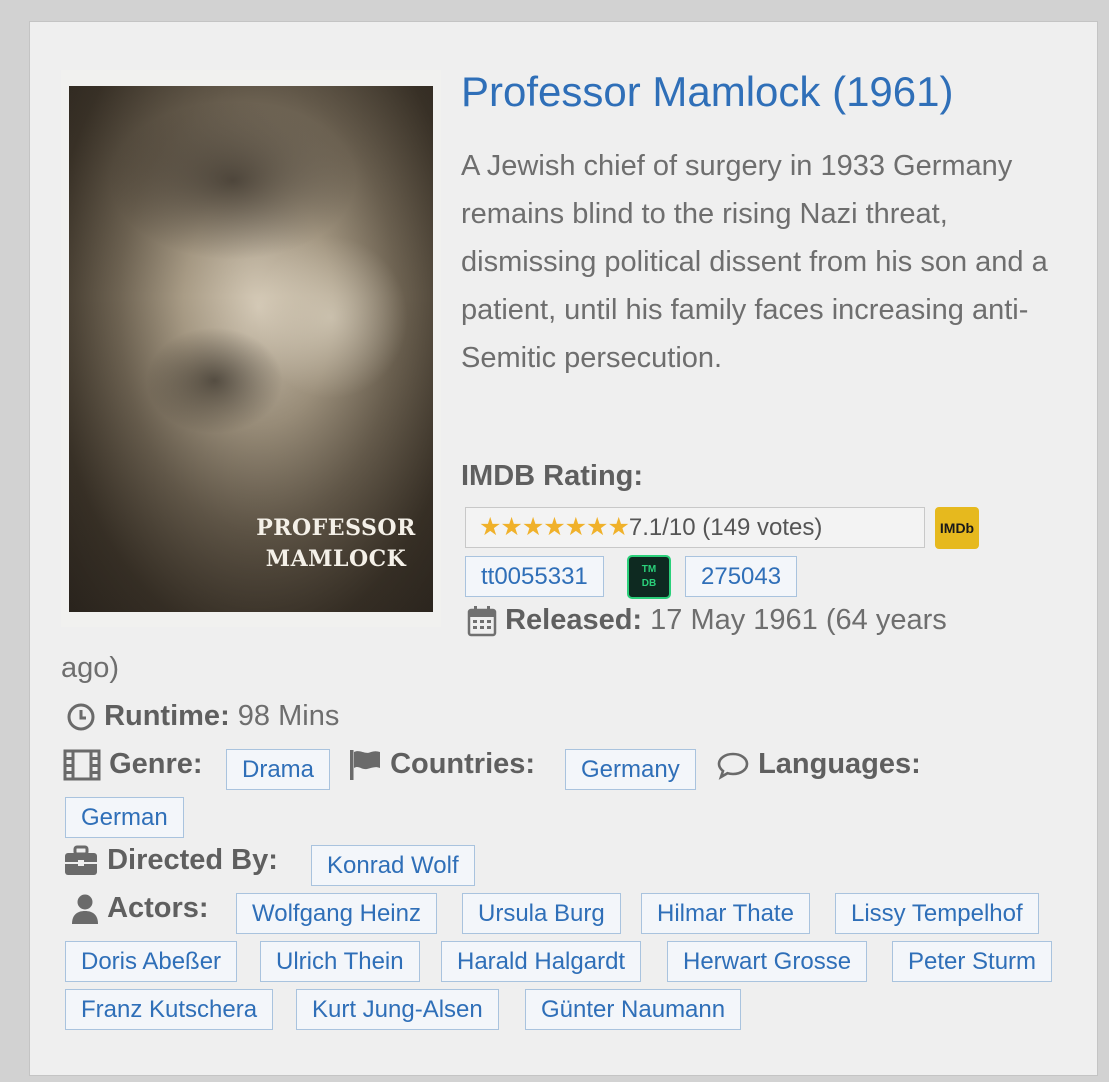 The height and width of the screenshot is (1082, 1109). What do you see at coordinates (798, 620) in the screenshot?
I see `released-value: 17 May 1961 (64 years` at bounding box center [798, 620].